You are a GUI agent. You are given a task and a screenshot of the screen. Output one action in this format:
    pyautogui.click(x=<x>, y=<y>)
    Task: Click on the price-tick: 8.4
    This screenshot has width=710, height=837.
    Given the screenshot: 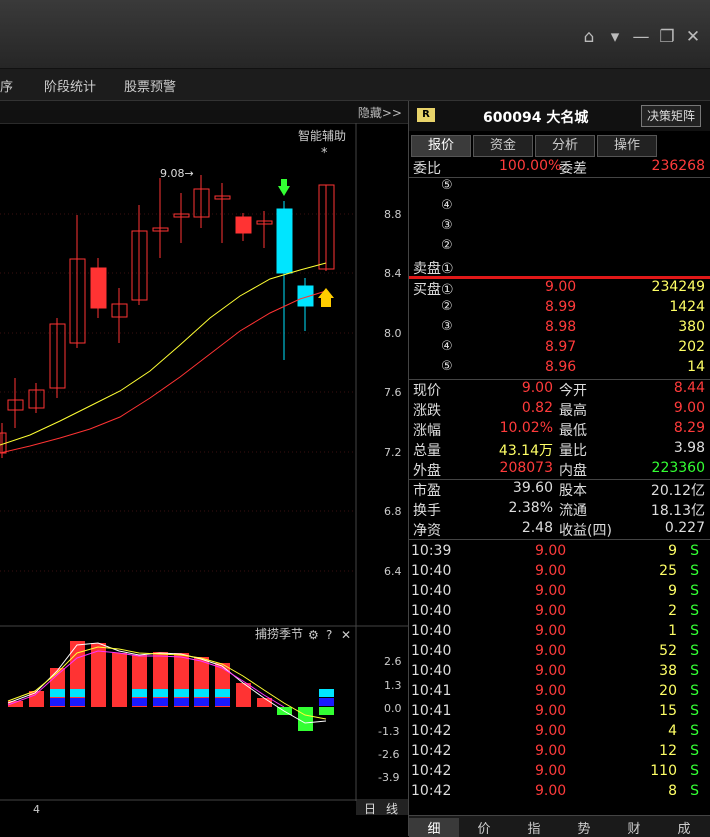 What is the action you would take?
    pyautogui.click(x=393, y=273)
    